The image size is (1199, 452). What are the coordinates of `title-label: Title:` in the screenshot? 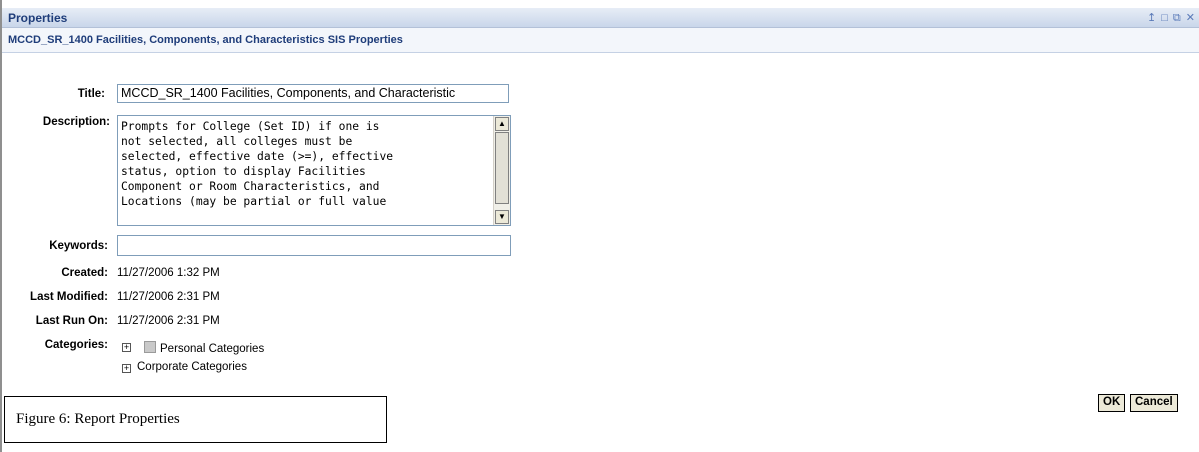 It's located at (91, 94).